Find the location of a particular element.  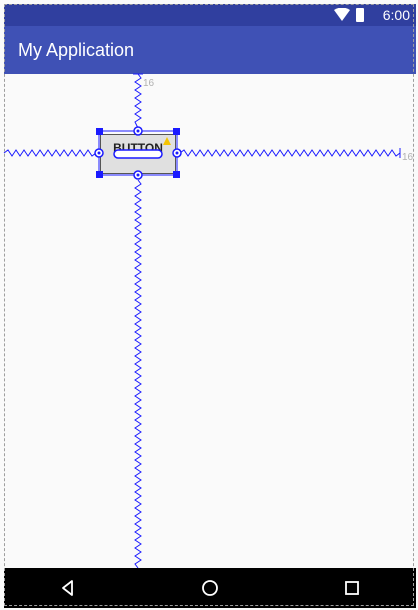

resize-handle-bottom-left is located at coordinates (99, 174).